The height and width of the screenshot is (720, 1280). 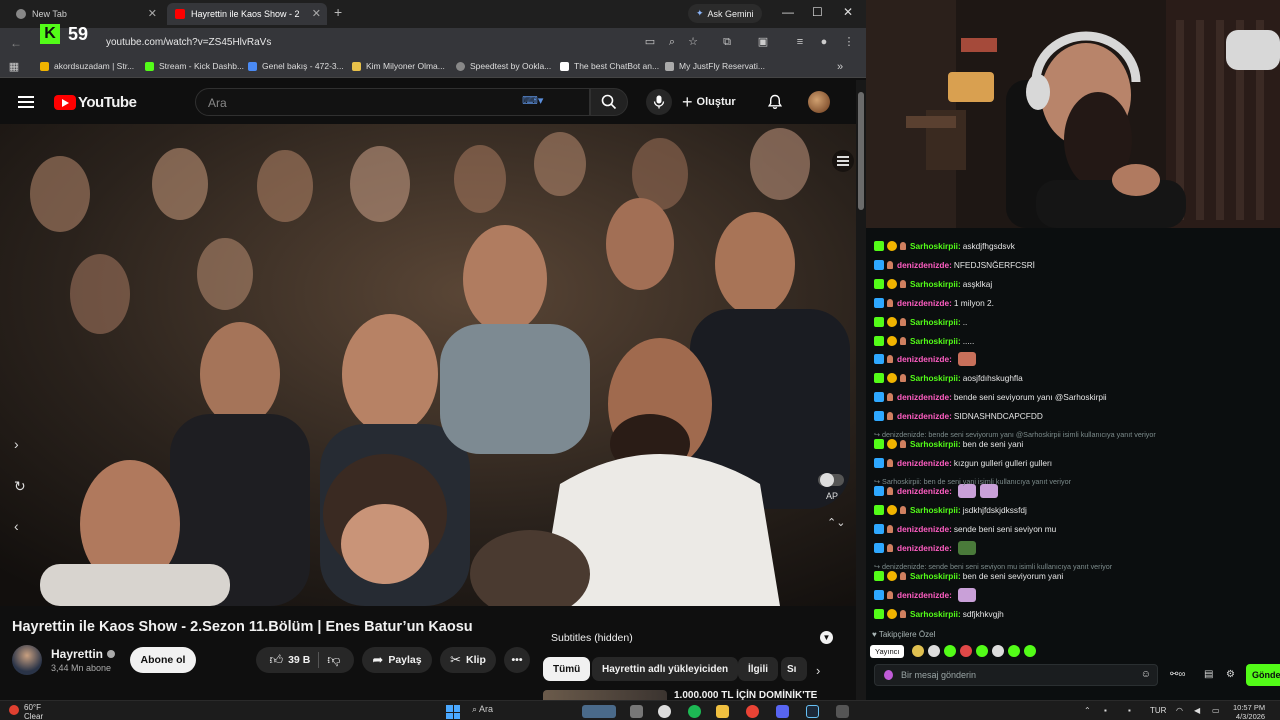 What do you see at coordinates (247, 14) in the screenshot?
I see `tab-youtube: Hayrettin ile Kaos Show - 2 ✕` at bounding box center [247, 14].